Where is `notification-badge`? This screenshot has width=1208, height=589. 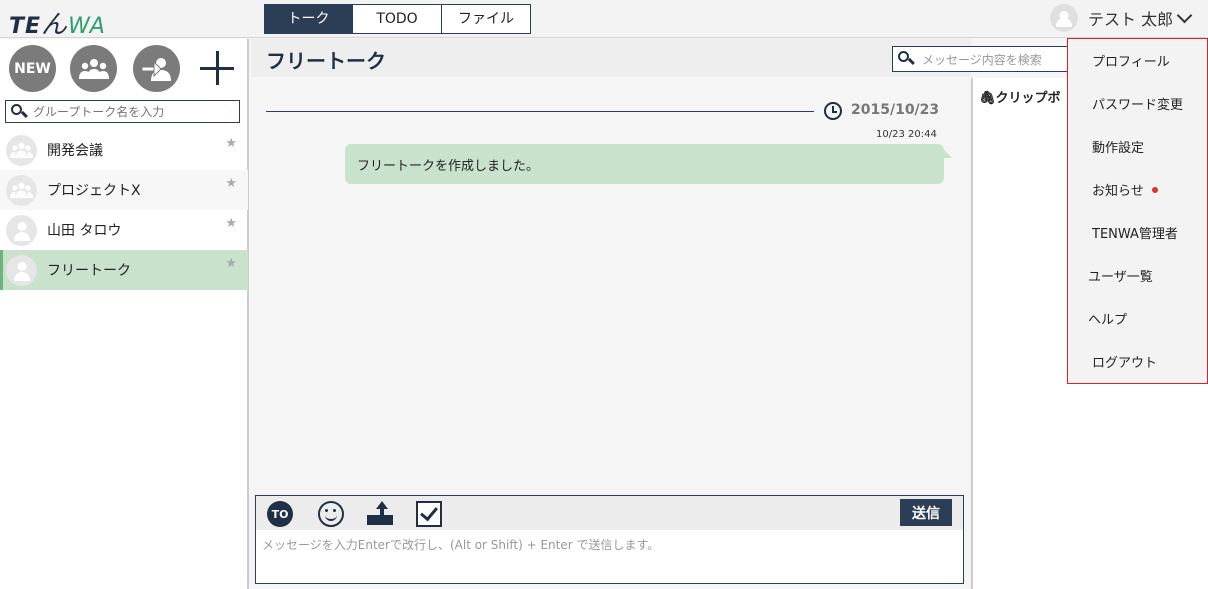
notification-badge is located at coordinates (1155, 190).